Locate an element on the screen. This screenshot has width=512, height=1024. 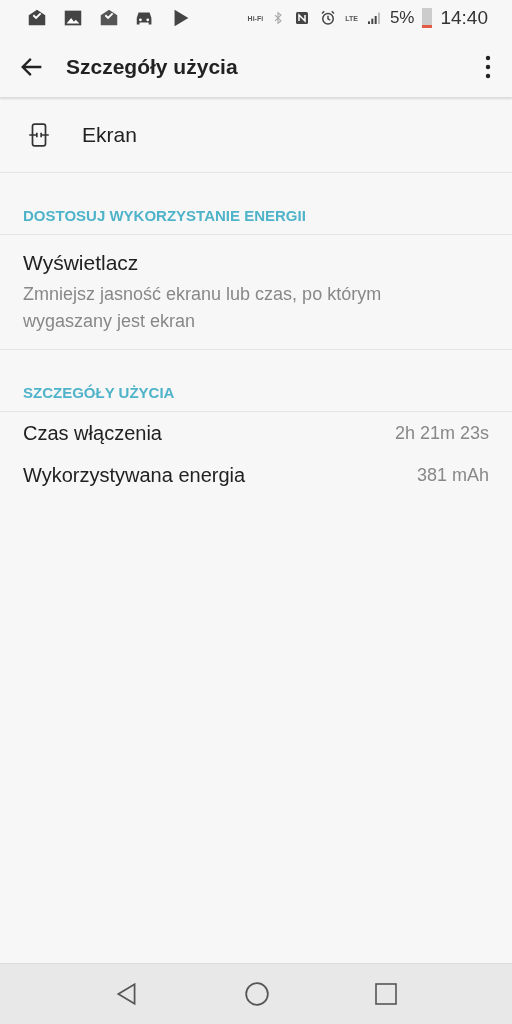
section-header: SZCZEGÓŁY UŻYCIA is located at coordinates (256, 381).